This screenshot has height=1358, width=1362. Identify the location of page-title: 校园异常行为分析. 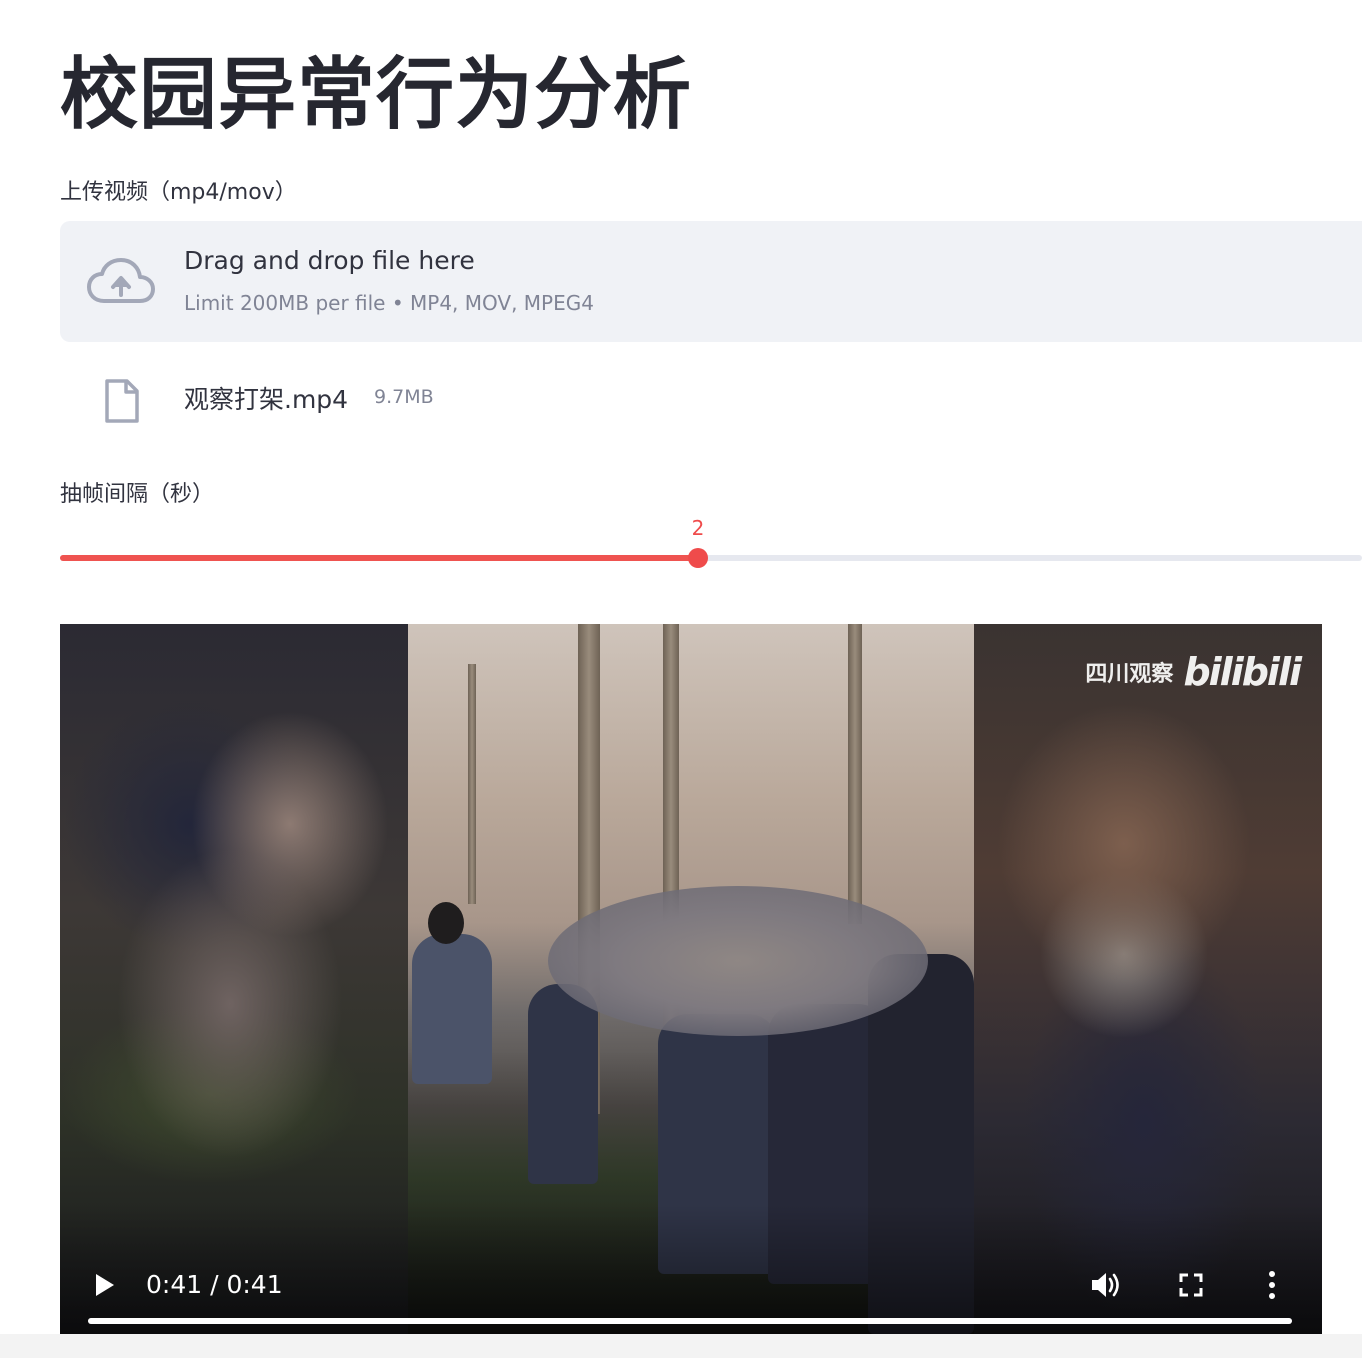
(376, 95).